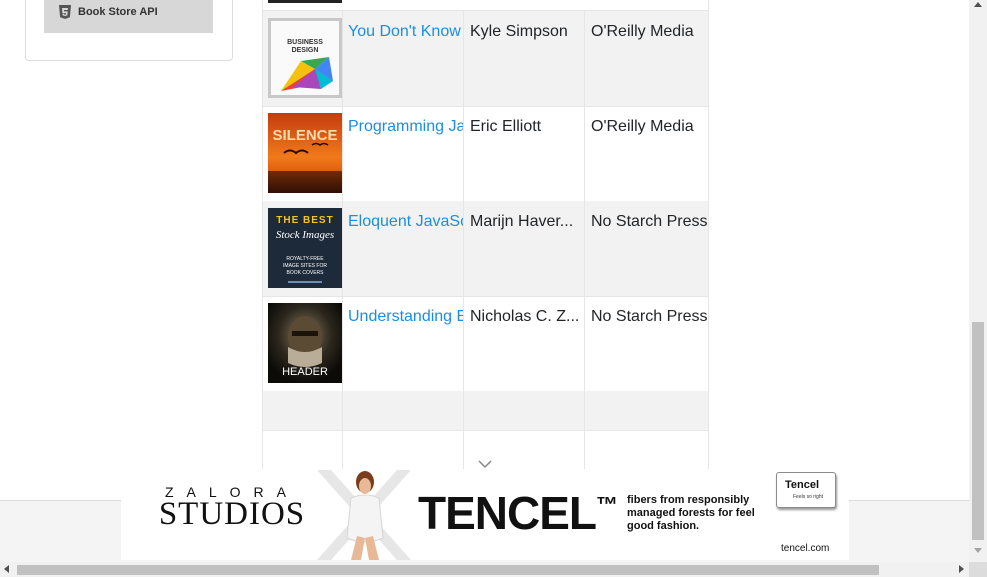 This screenshot has height=577, width=987. I want to click on book-title-link: Eloquent JavaScript, Second Edition, so click(405, 221).